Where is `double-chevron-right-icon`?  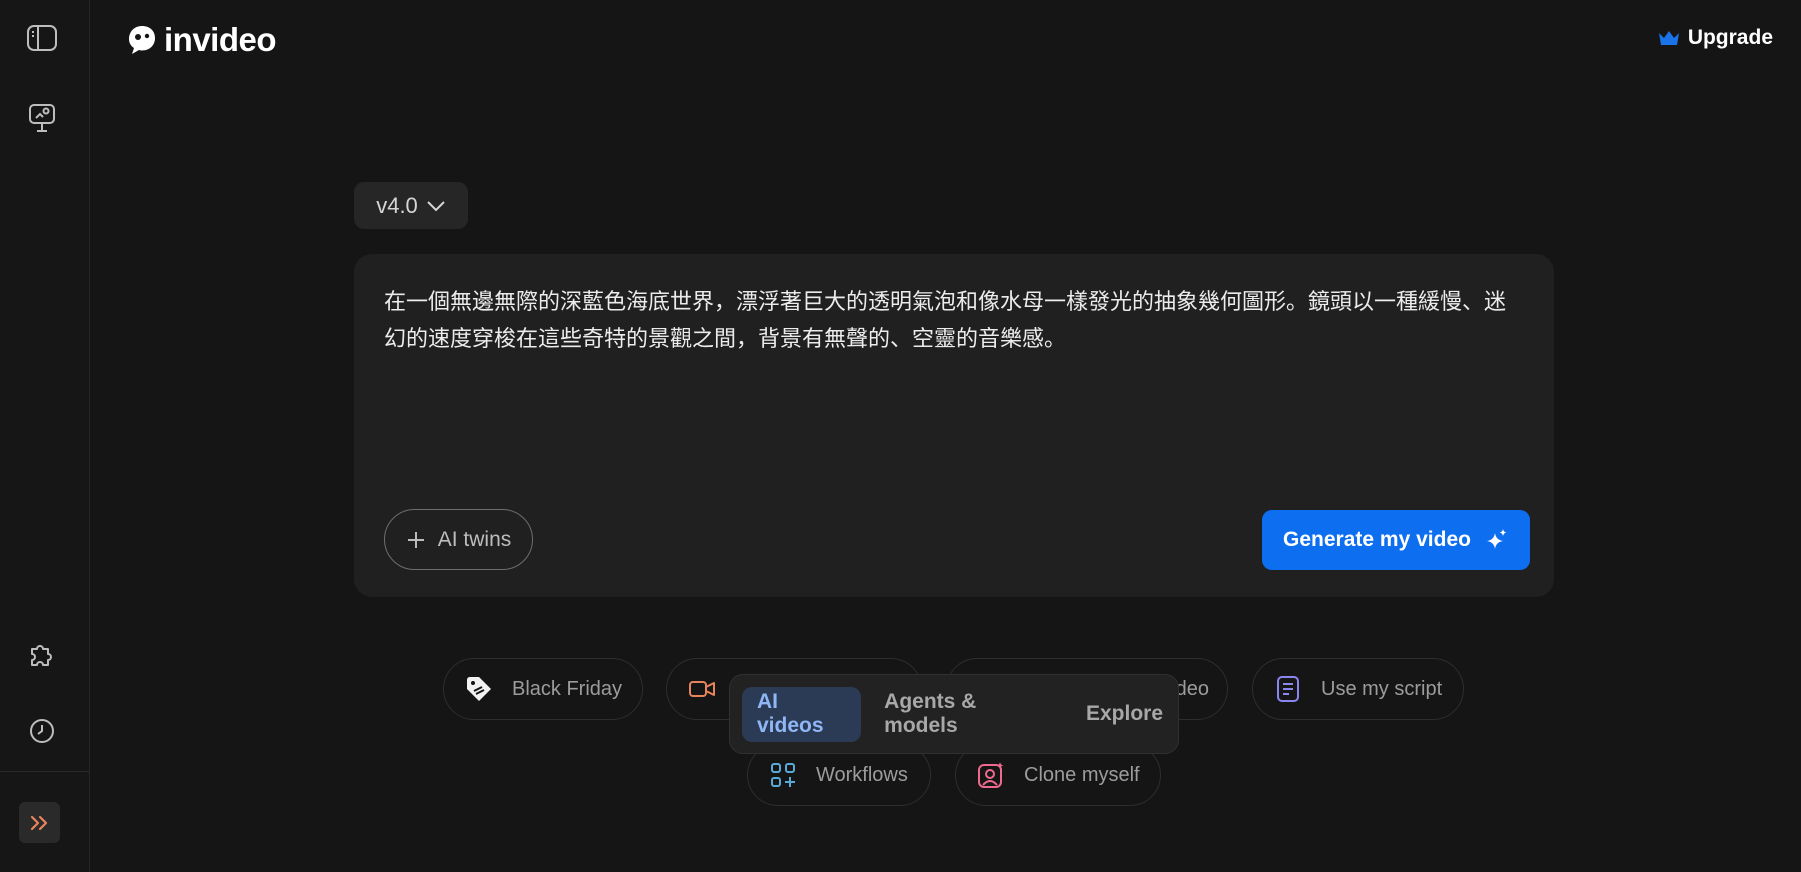 double-chevron-right-icon is located at coordinates (38, 822).